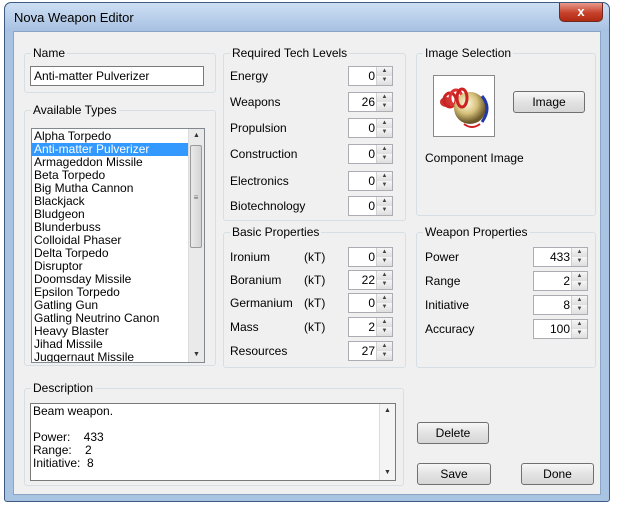 Image resolution: width=618 pixels, height=507 pixels. I want to click on done-button: Done, so click(557, 474).